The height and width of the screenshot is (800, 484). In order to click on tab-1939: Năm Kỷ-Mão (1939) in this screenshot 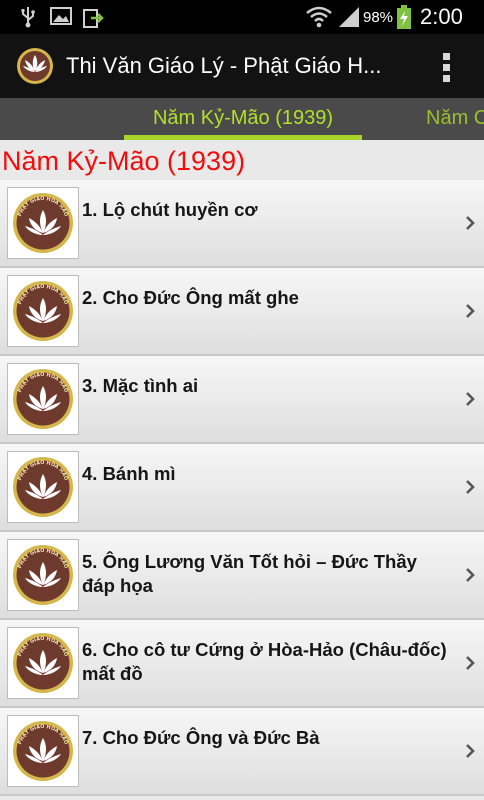, I will do `click(243, 119)`.